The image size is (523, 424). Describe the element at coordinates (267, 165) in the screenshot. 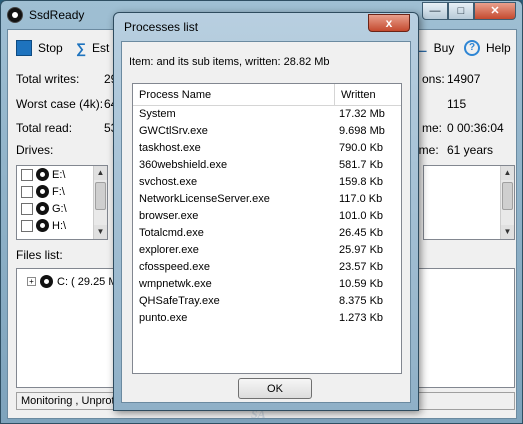

I see `table-row: 360webshield.exe 581.7 Kb` at that location.